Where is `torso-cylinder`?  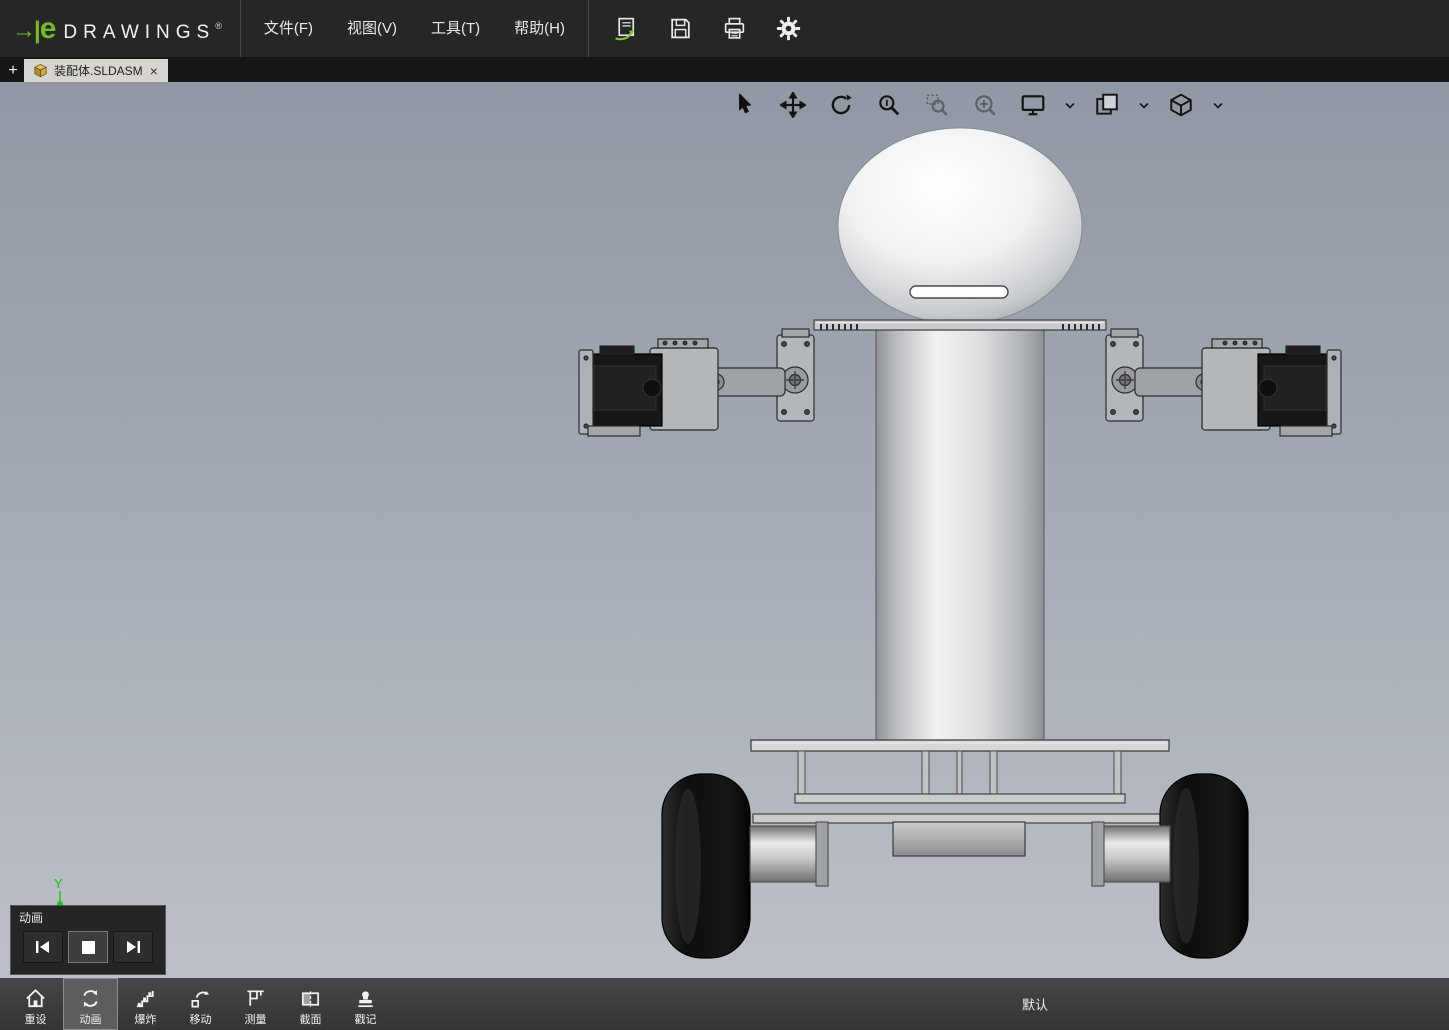
torso-cylinder is located at coordinates (960, 533).